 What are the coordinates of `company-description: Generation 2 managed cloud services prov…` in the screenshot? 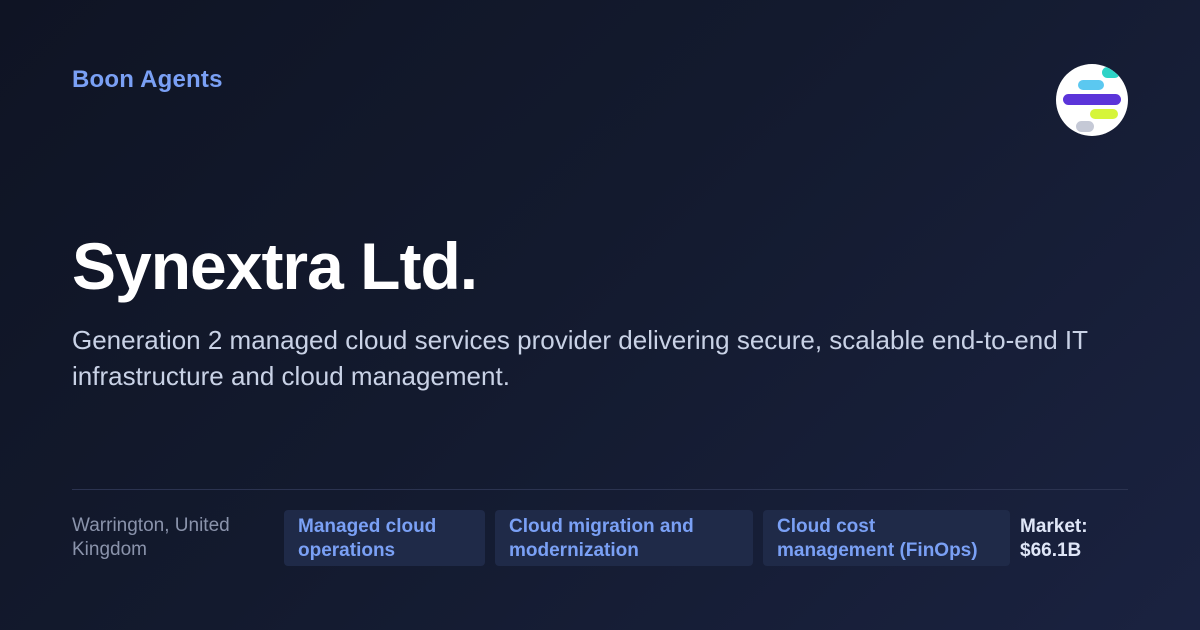 It's located at (580, 358).